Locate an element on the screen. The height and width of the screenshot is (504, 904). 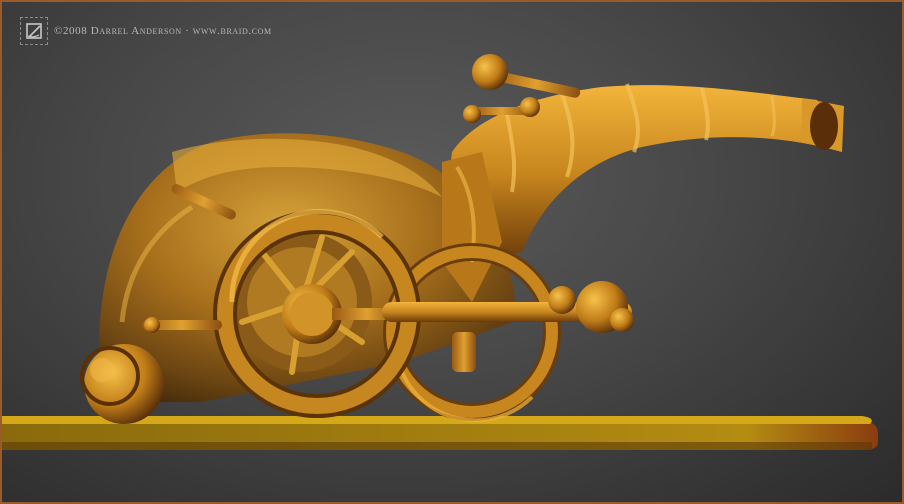
copyright-credit: ©2008 Darrel Anderson · www.braid.com is located at coordinates (146, 31).